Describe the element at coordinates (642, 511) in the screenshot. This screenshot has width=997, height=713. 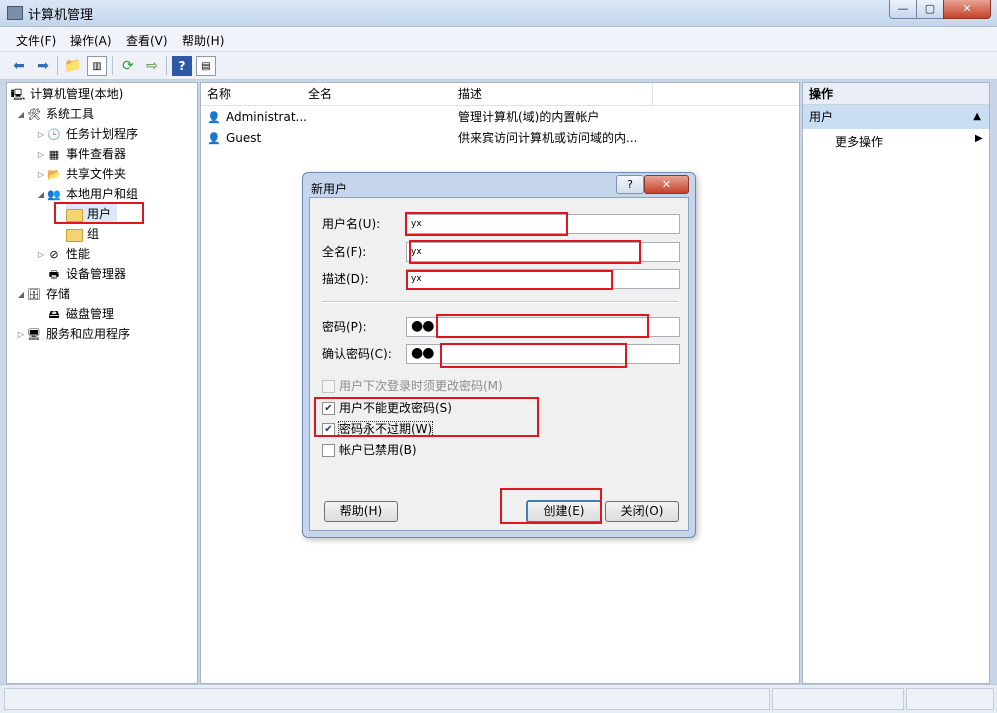
I see `close-dialog-button: 关闭(O)` at that location.